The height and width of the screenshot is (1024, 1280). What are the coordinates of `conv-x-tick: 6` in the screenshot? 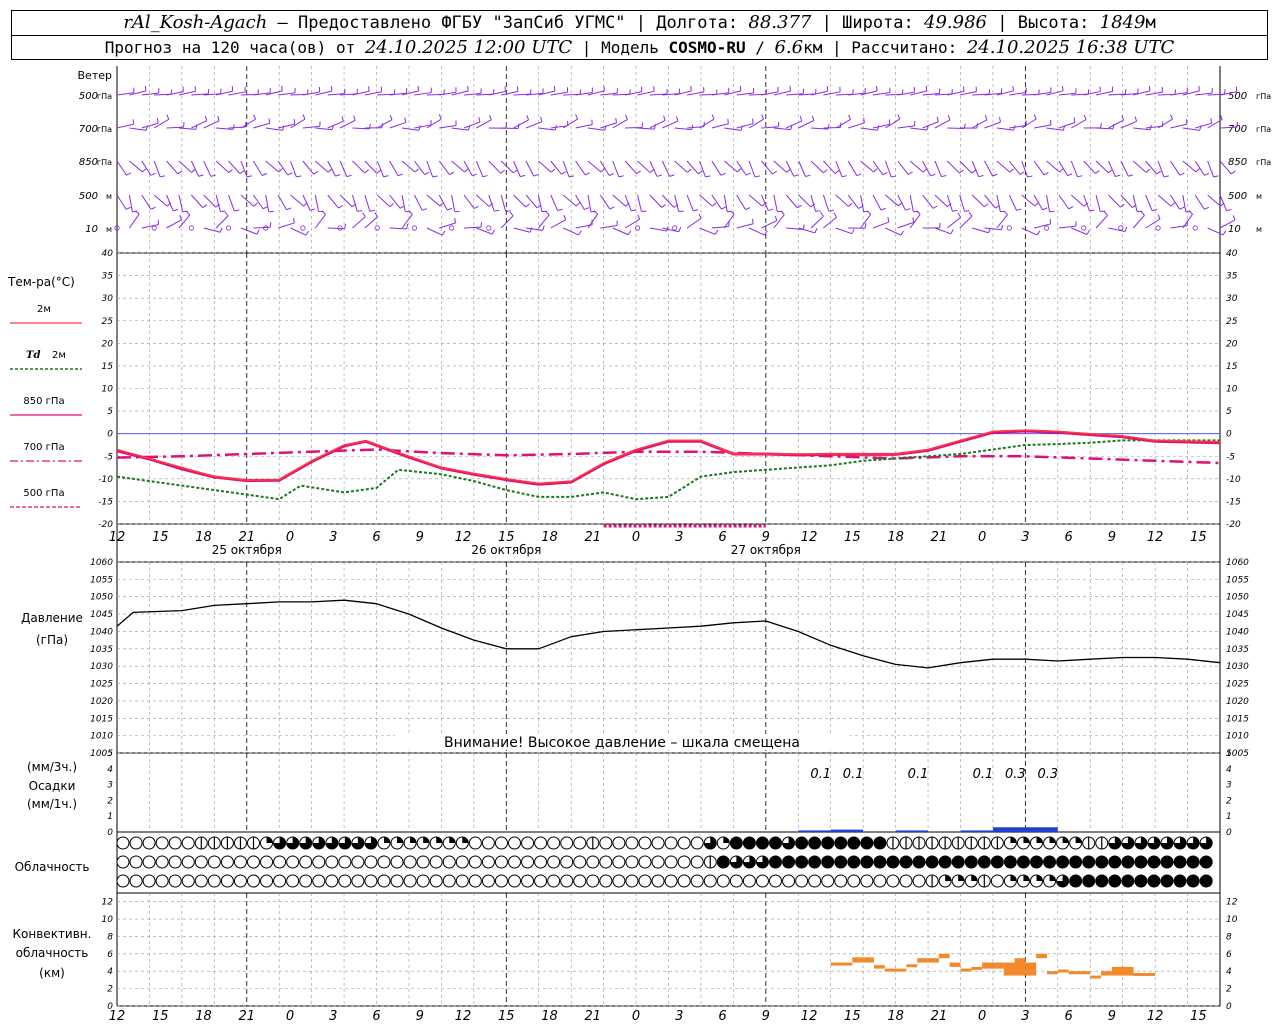 It's located at (722, 1016).